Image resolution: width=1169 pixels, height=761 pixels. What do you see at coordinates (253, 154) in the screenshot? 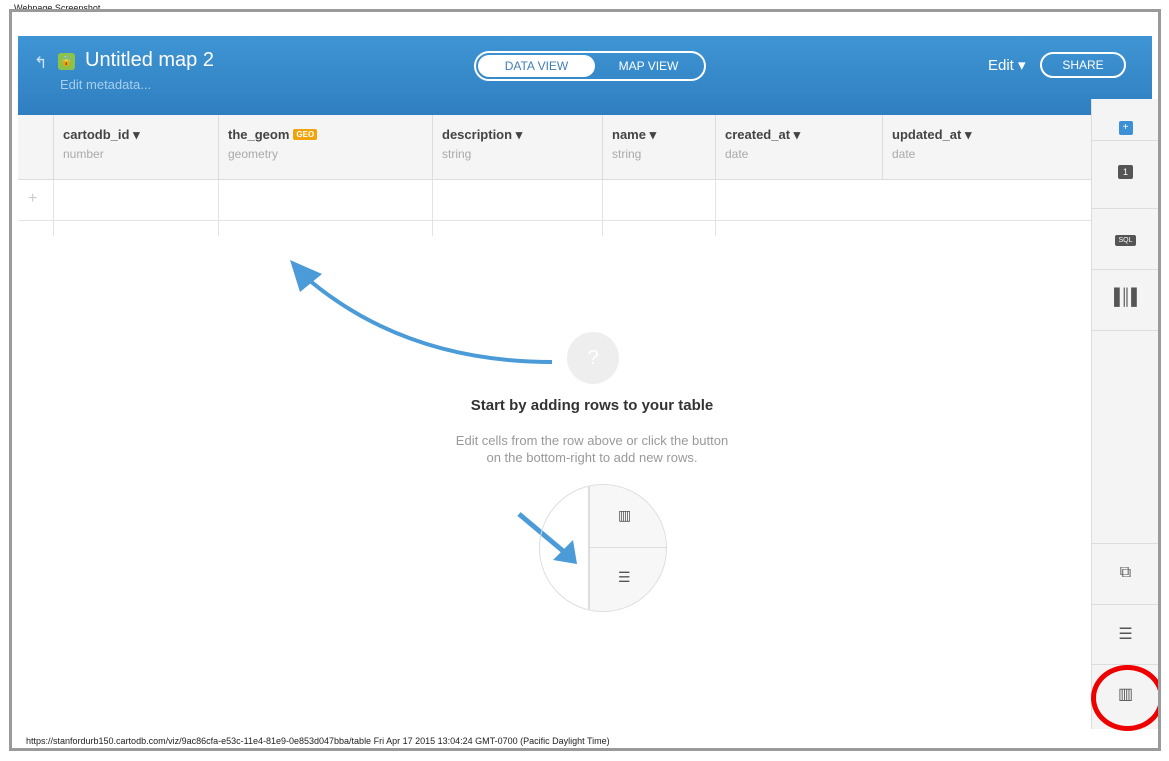
I see `column-type: geometry` at bounding box center [253, 154].